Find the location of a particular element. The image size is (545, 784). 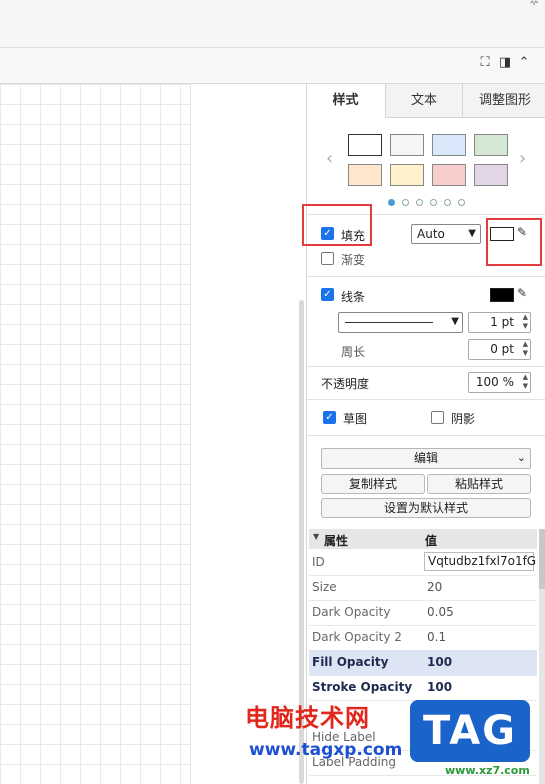

watermark: 电脑技术网 www.tagxp.com TAG www.xz7.com is located at coordinates (395, 741).